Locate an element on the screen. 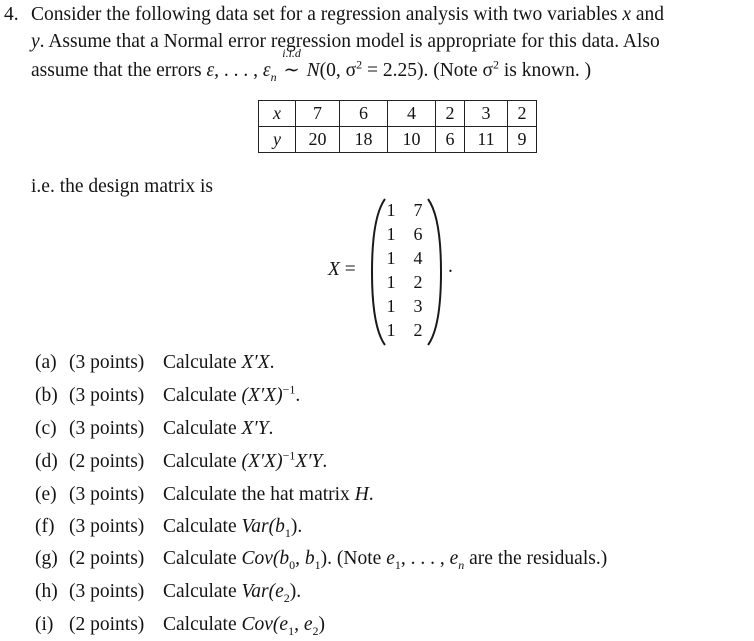 The image size is (754, 641). math-normal: N is located at coordinates (313, 70).